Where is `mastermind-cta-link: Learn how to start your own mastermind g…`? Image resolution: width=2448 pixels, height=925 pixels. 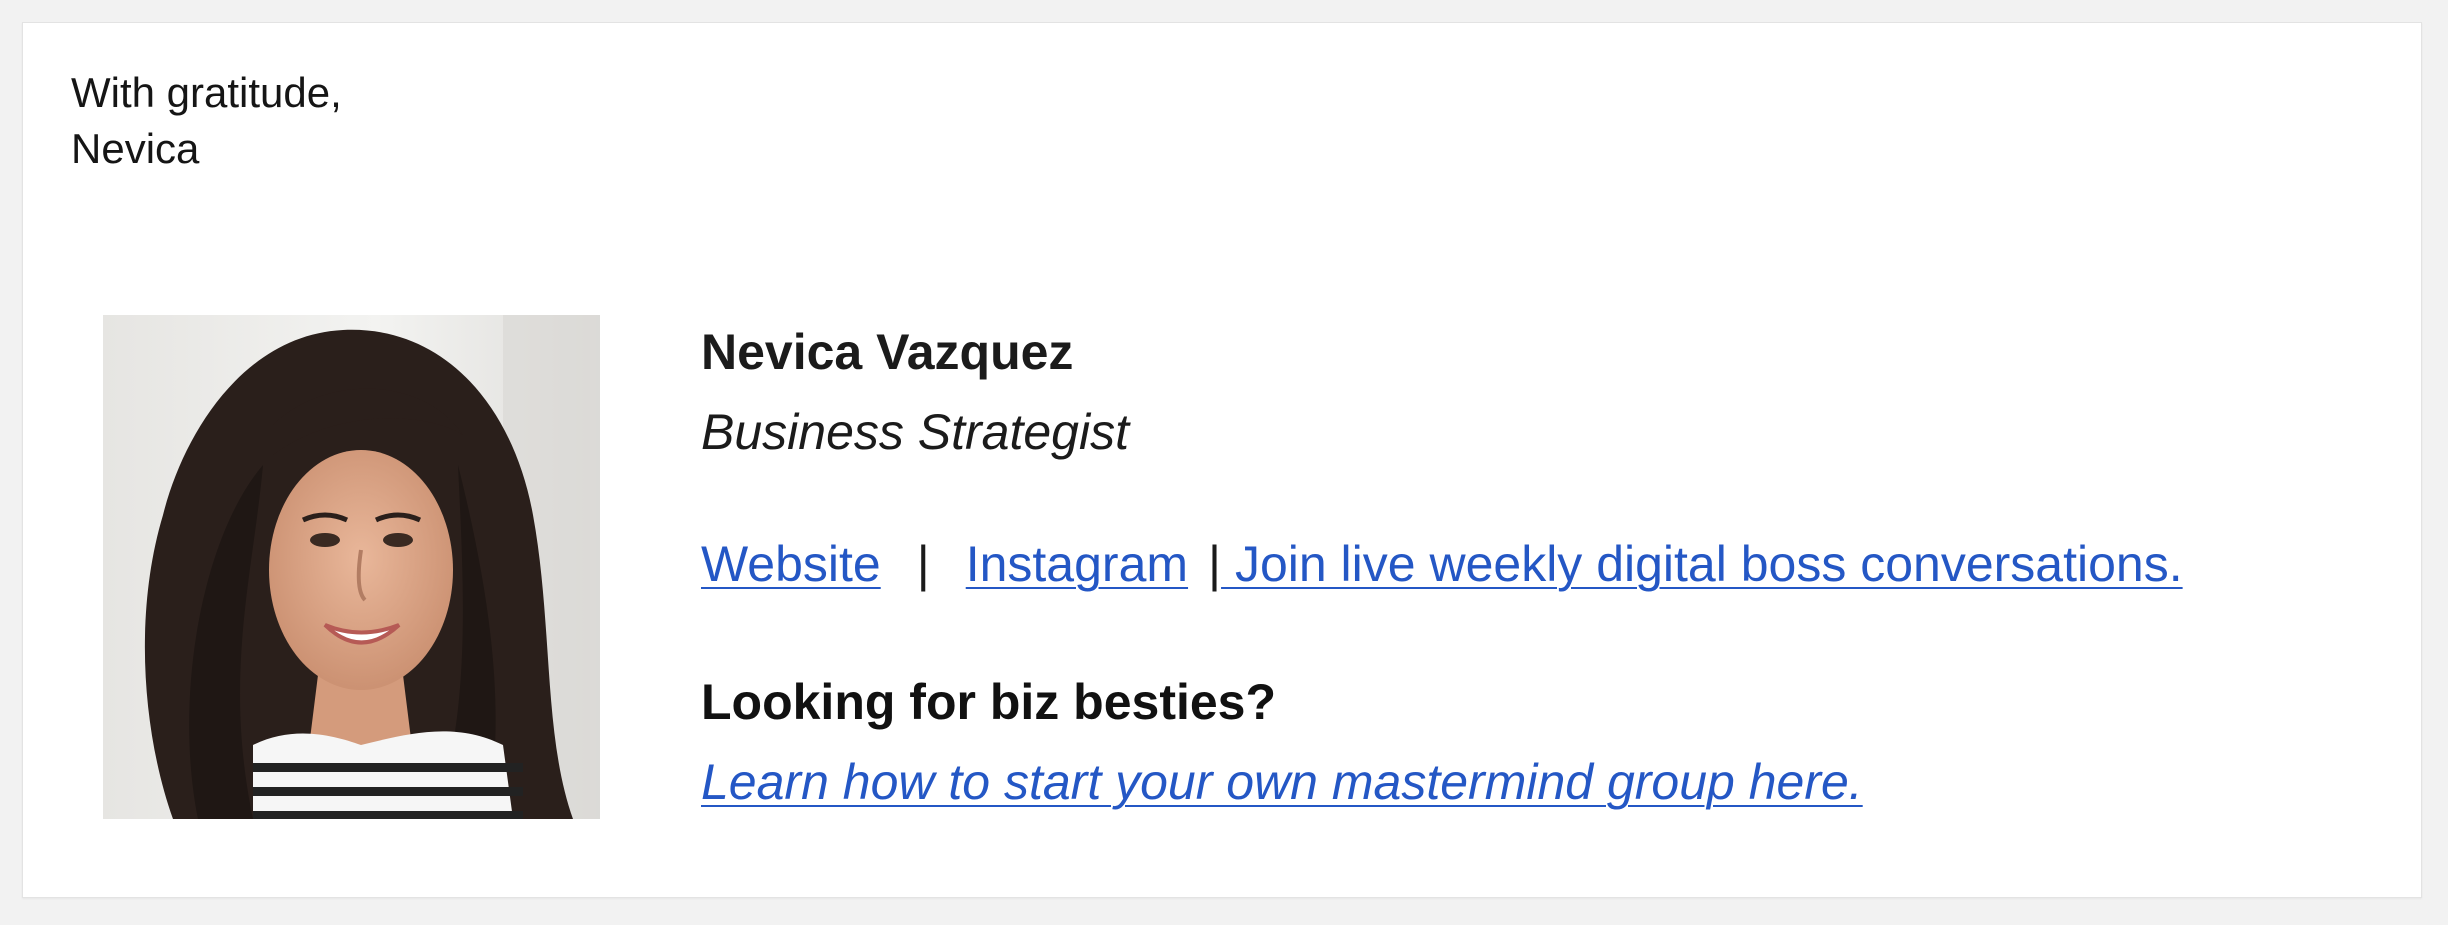
mastermind-cta-link: Learn how to start your own mastermind g… is located at coordinates (1282, 782).